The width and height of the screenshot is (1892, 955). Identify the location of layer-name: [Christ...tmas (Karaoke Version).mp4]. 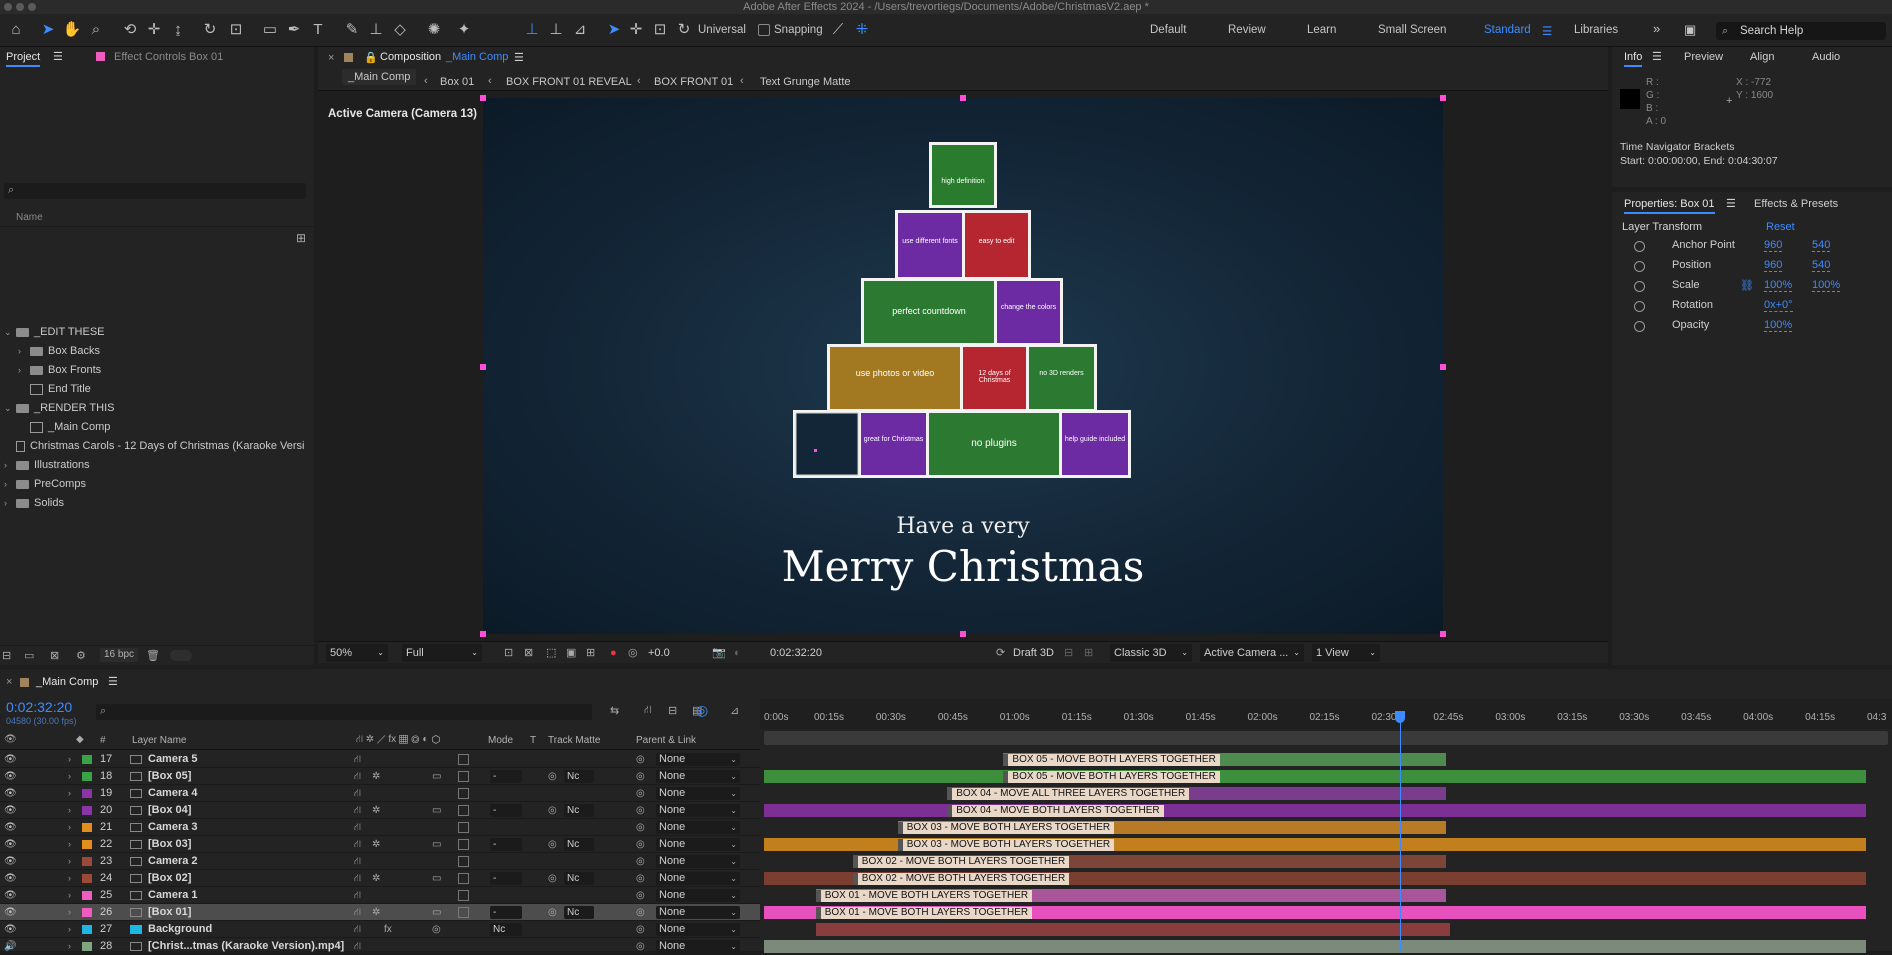
(246, 946).